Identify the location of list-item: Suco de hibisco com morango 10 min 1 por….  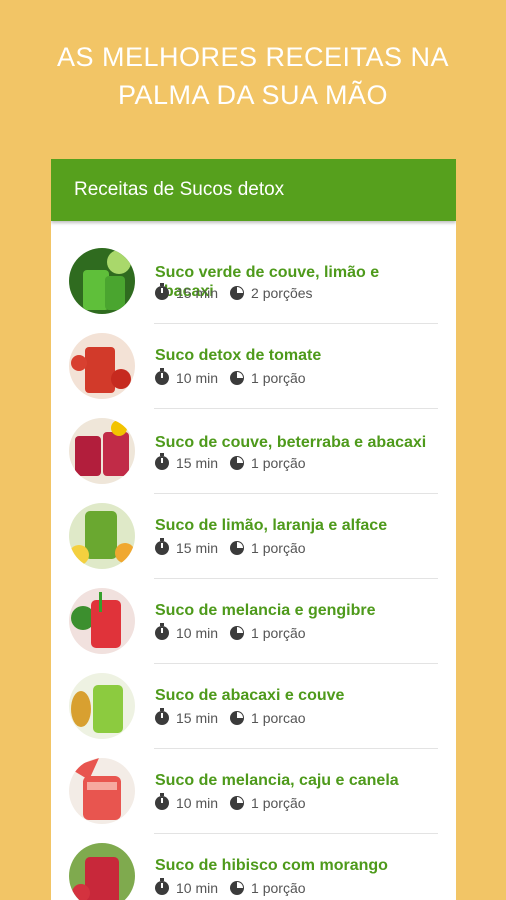
(253, 867).